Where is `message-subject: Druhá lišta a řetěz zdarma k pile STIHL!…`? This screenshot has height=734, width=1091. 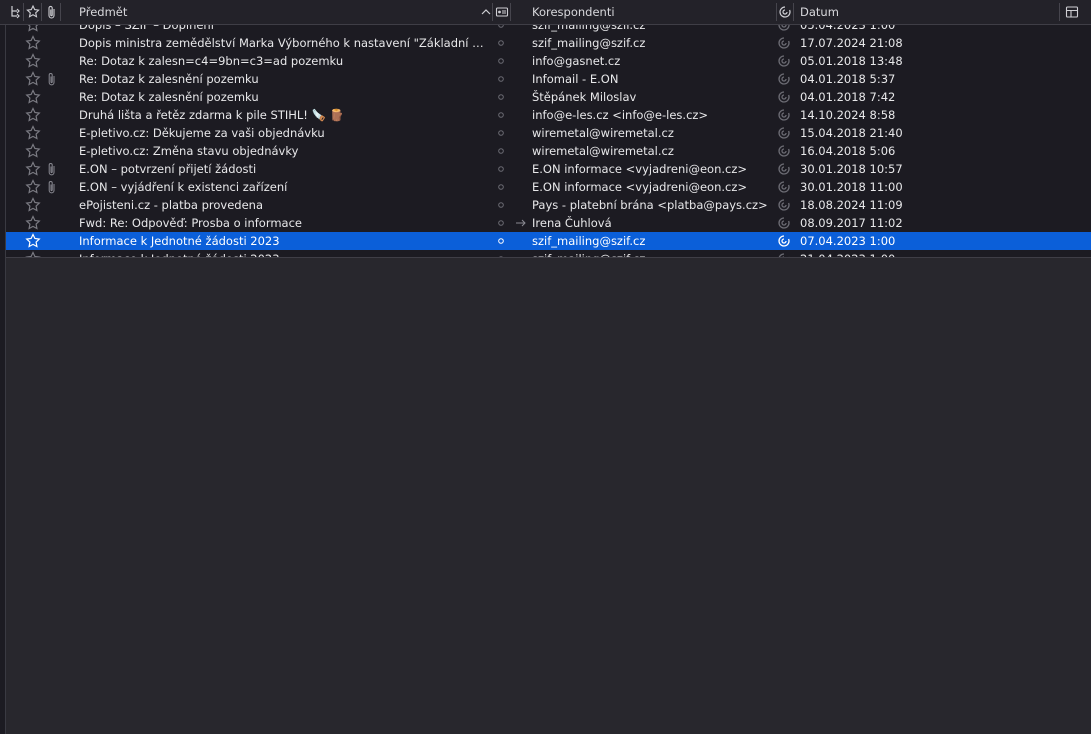 message-subject: Druhá lišta a řetěz zdarma k pile STIHL!… is located at coordinates (211, 115).